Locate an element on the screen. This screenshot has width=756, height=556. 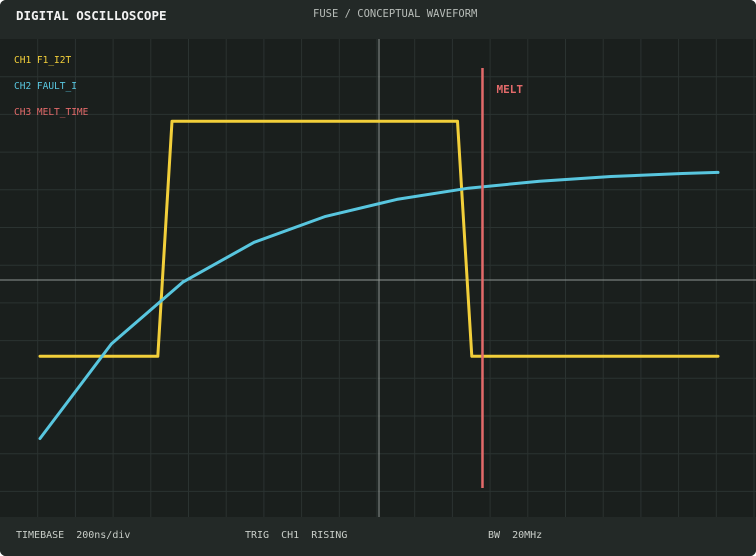
legend-entry-ch3: CH3 MELT_TIME is located at coordinates (51, 112).